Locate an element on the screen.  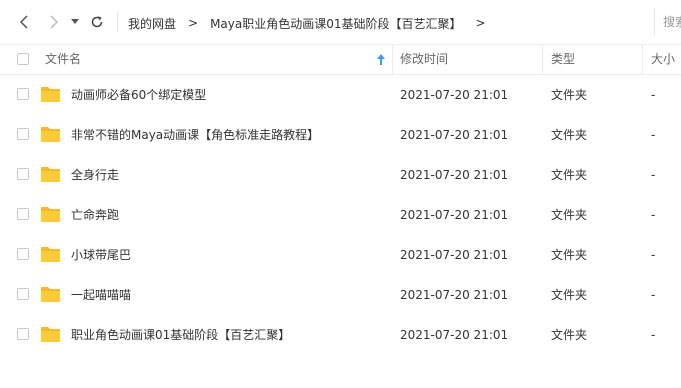
file-name: 动画师必备60个绑定模型 is located at coordinates (139, 95).